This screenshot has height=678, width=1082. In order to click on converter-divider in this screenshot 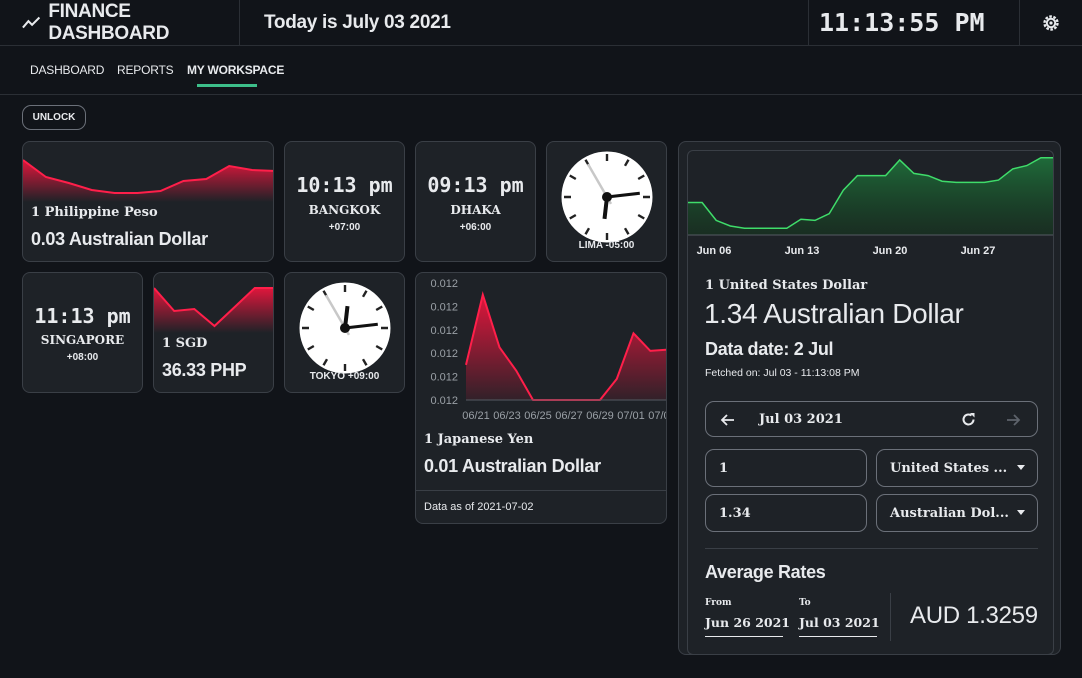, I will do `click(871, 548)`.